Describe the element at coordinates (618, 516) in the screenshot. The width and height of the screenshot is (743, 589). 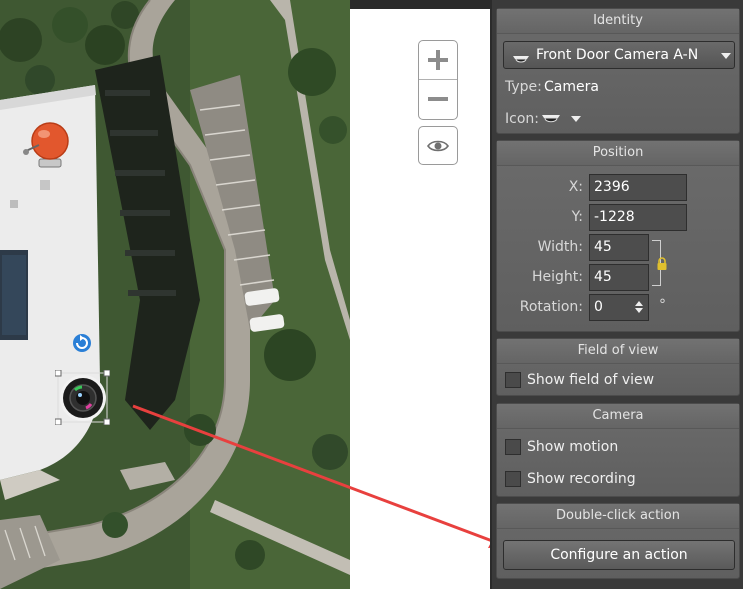
I see `double-click-title: Double-click action` at that location.